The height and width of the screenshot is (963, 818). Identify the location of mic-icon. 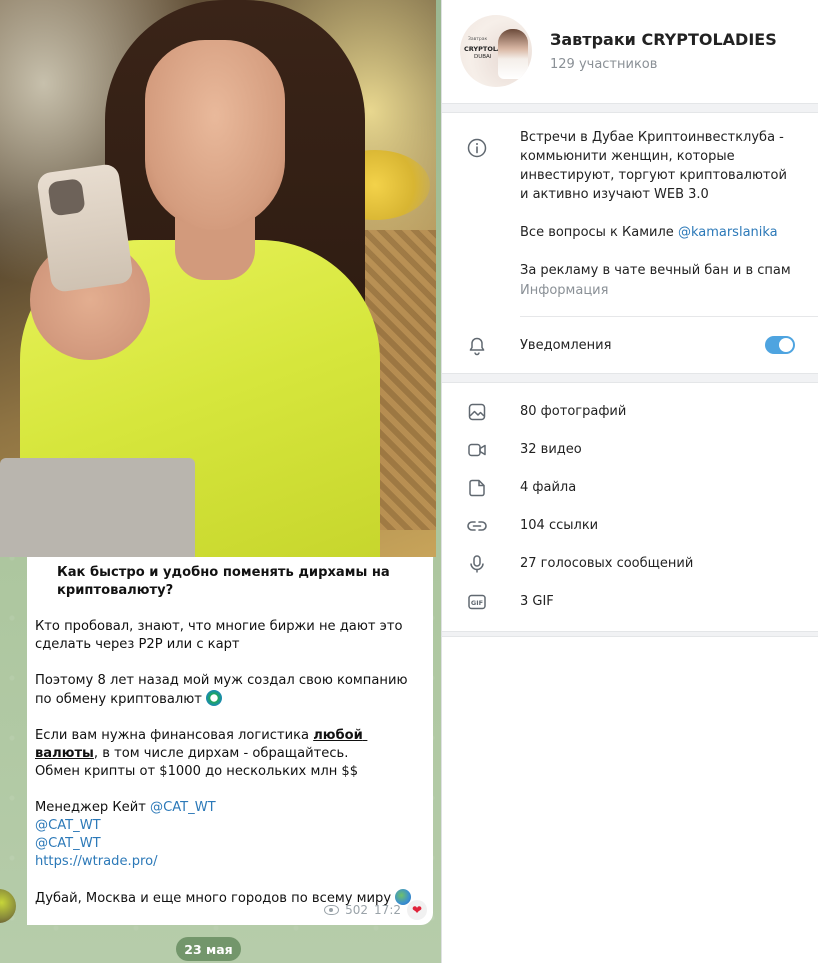
(477, 564).